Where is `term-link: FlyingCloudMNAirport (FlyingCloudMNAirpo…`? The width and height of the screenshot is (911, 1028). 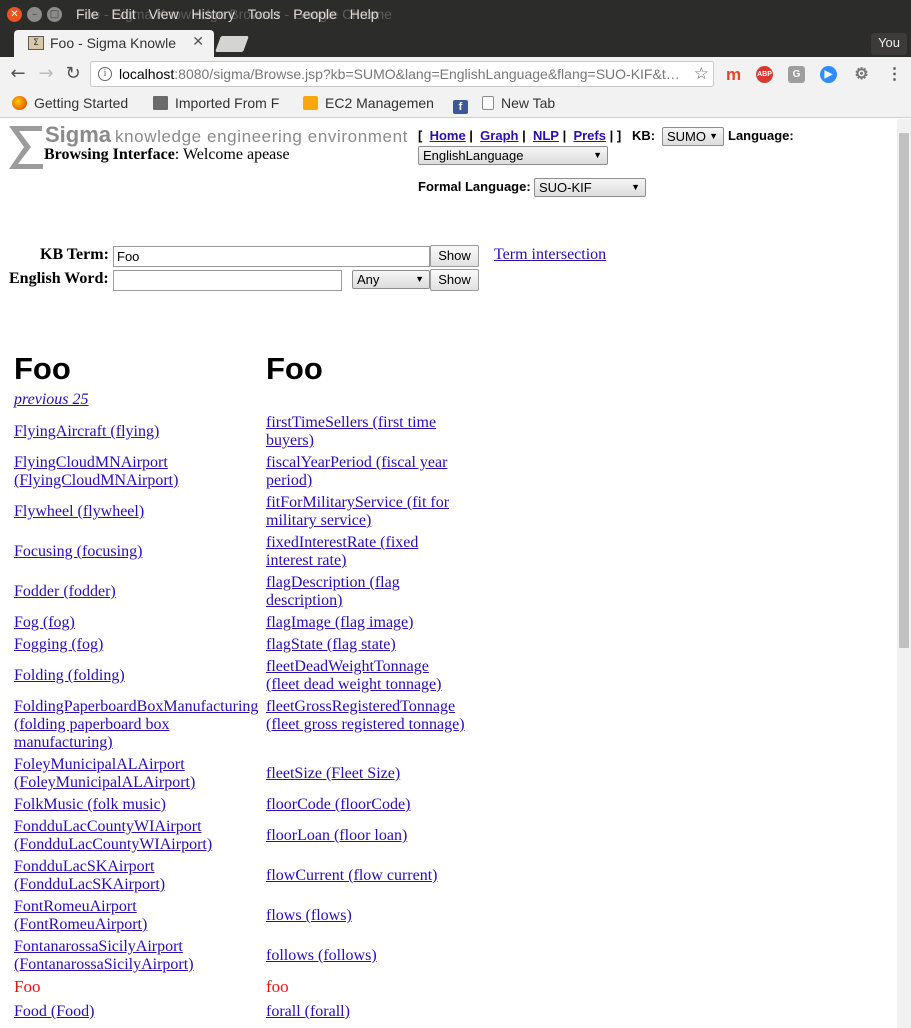 term-link: FlyingCloudMNAirport (FlyingCloudMNAirpo… is located at coordinates (138, 472).